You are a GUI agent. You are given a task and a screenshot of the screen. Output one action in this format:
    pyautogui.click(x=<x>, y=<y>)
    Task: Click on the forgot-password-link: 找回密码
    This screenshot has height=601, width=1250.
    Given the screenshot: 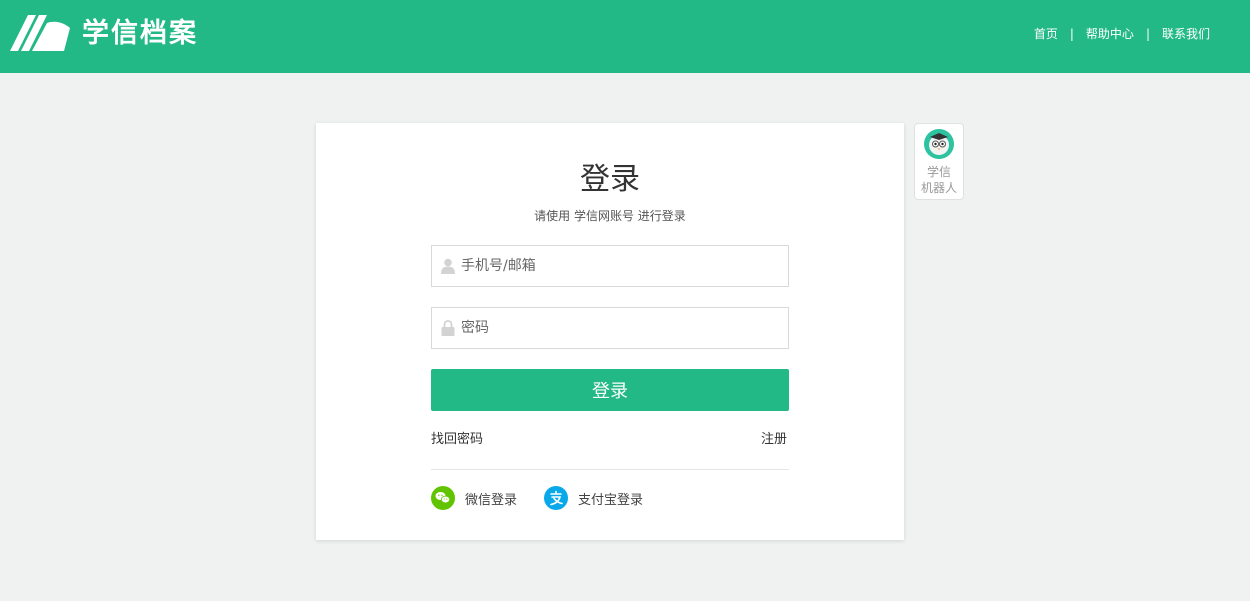 What is the action you would take?
    pyautogui.click(x=457, y=437)
    